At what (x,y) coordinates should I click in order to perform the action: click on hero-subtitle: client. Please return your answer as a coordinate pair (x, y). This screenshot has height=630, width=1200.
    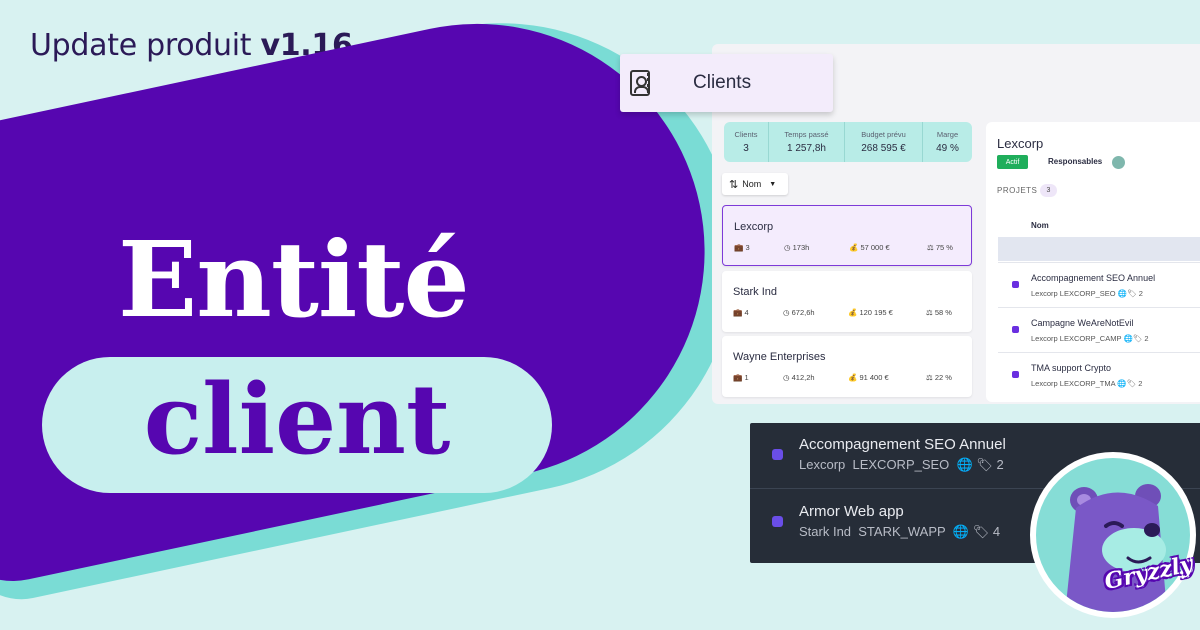
    Looking at the image, I should click on (297, 419).